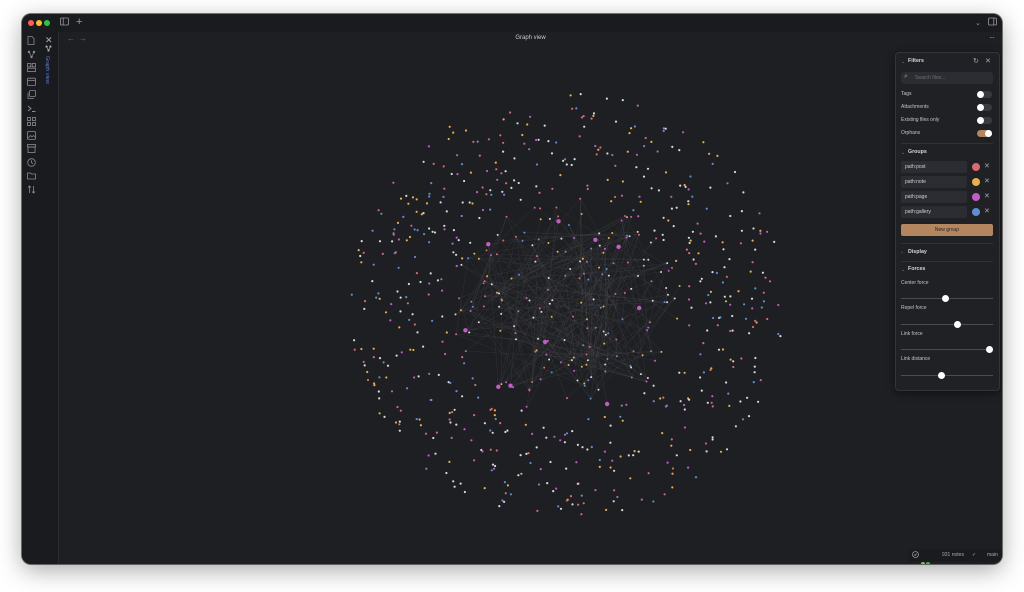 This screenshot has height=592, width=1024. Describe the element at coordinates (934, 167) in the screenshot. I see `group-query-input: path:post` at that location.